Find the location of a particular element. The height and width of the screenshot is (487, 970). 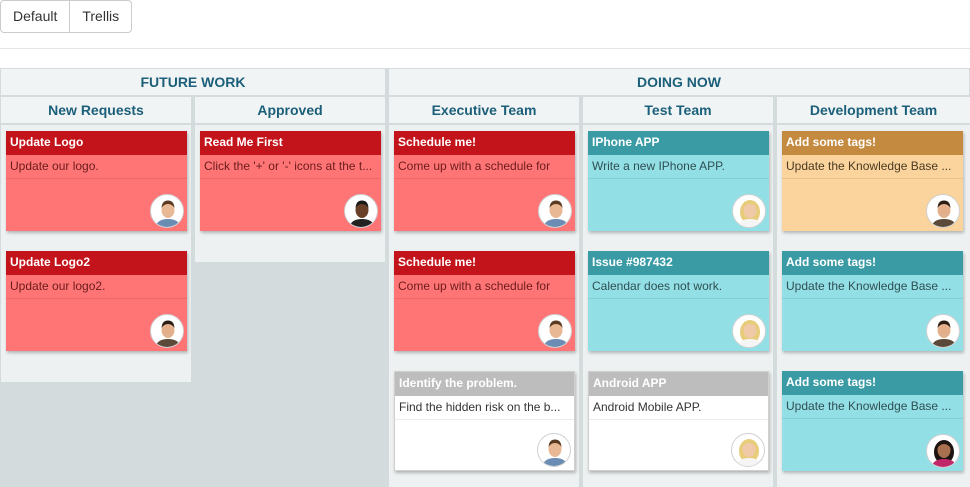

divider is located at coordinates (485, 48).